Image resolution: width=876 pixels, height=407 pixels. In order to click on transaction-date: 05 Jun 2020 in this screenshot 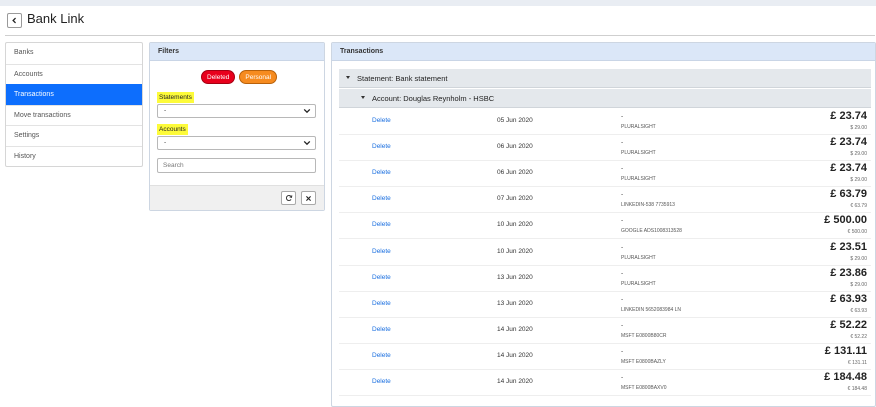, I will do `click(515, 120)`.